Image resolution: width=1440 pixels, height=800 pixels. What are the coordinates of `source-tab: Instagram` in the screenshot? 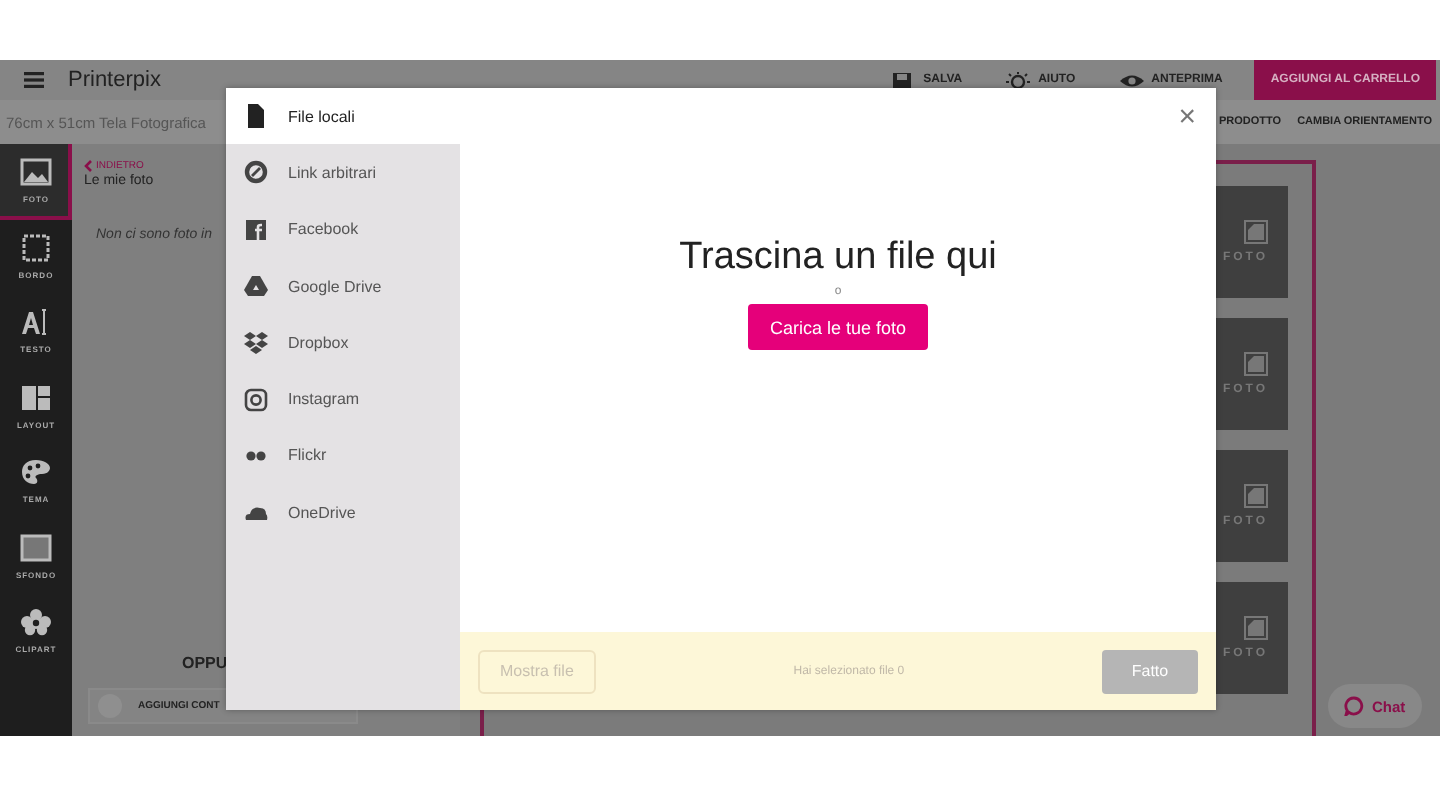 It's located at (343, 399).